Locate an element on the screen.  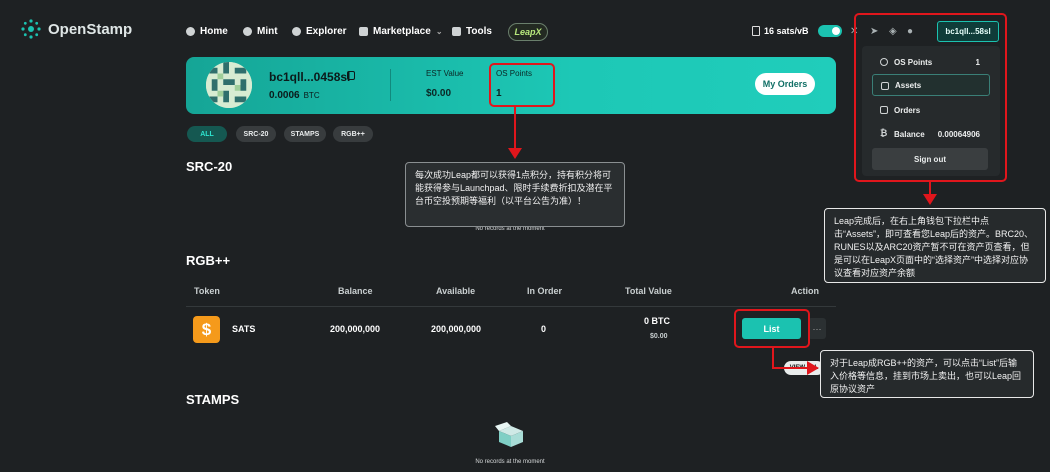
dropdown-highlight is located at coordinates (930, 97).